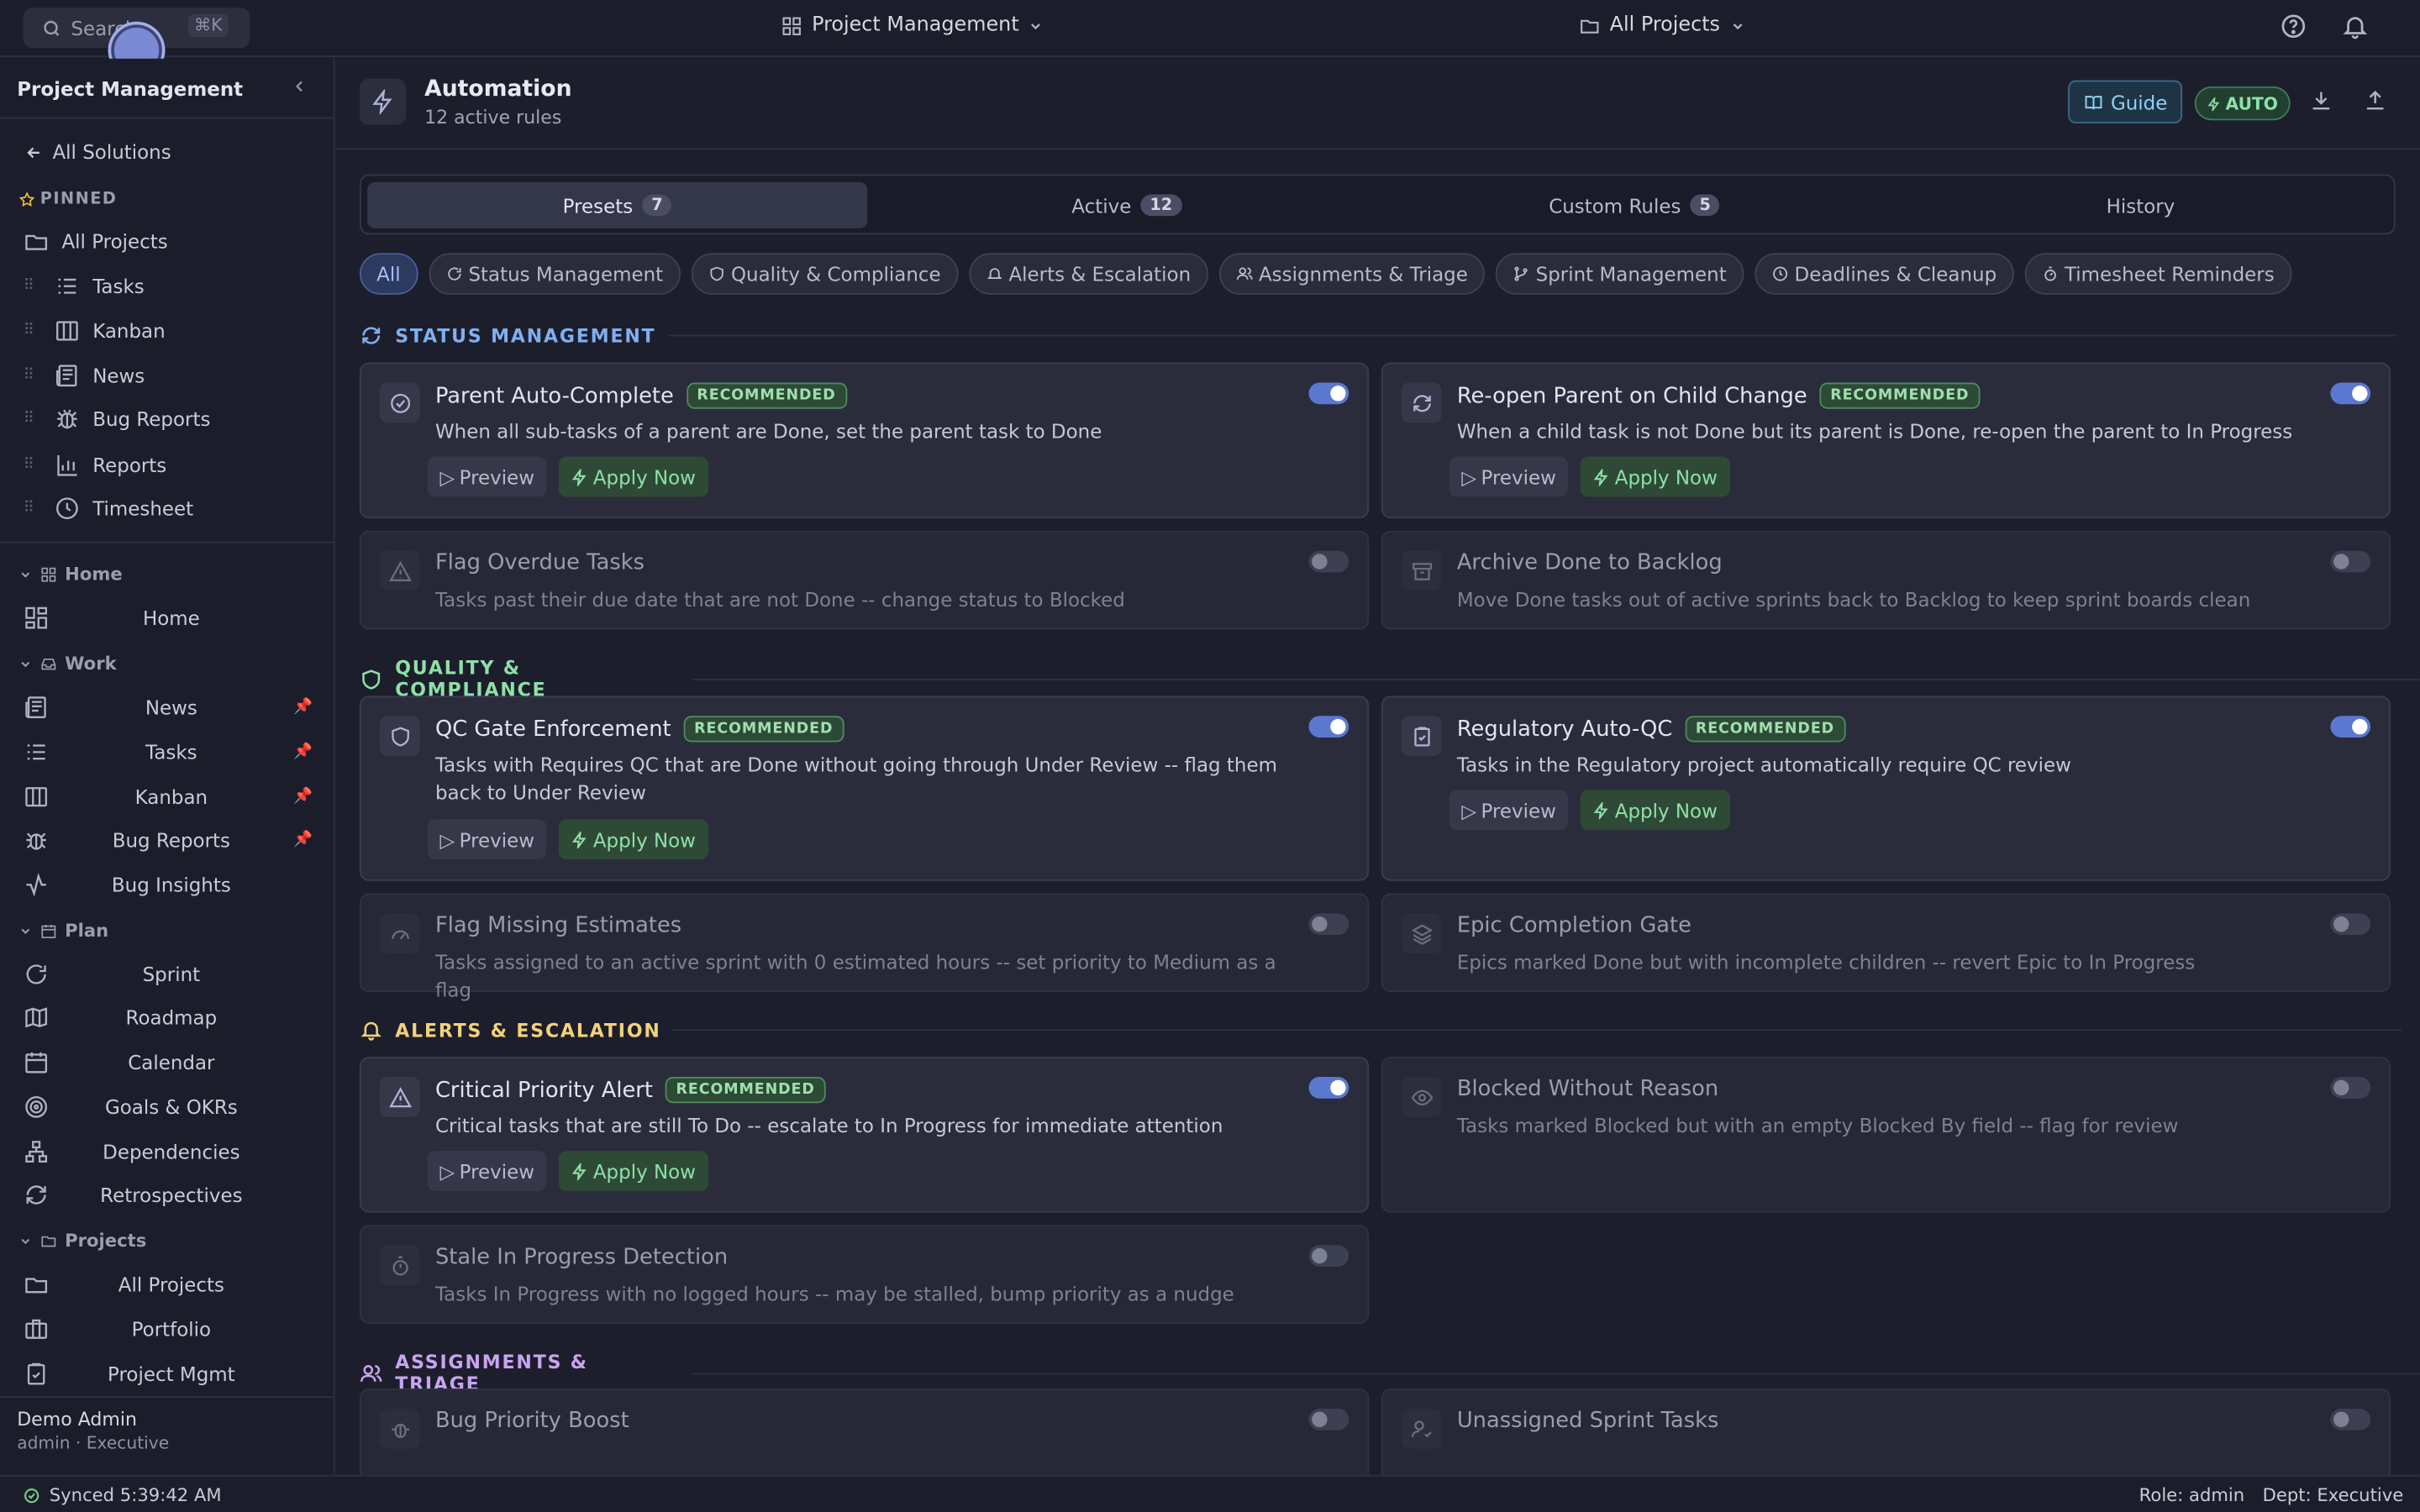 The height and width of the screenshot is (1512, 2420). I want to click on filter-all: All, so click(389, 274).